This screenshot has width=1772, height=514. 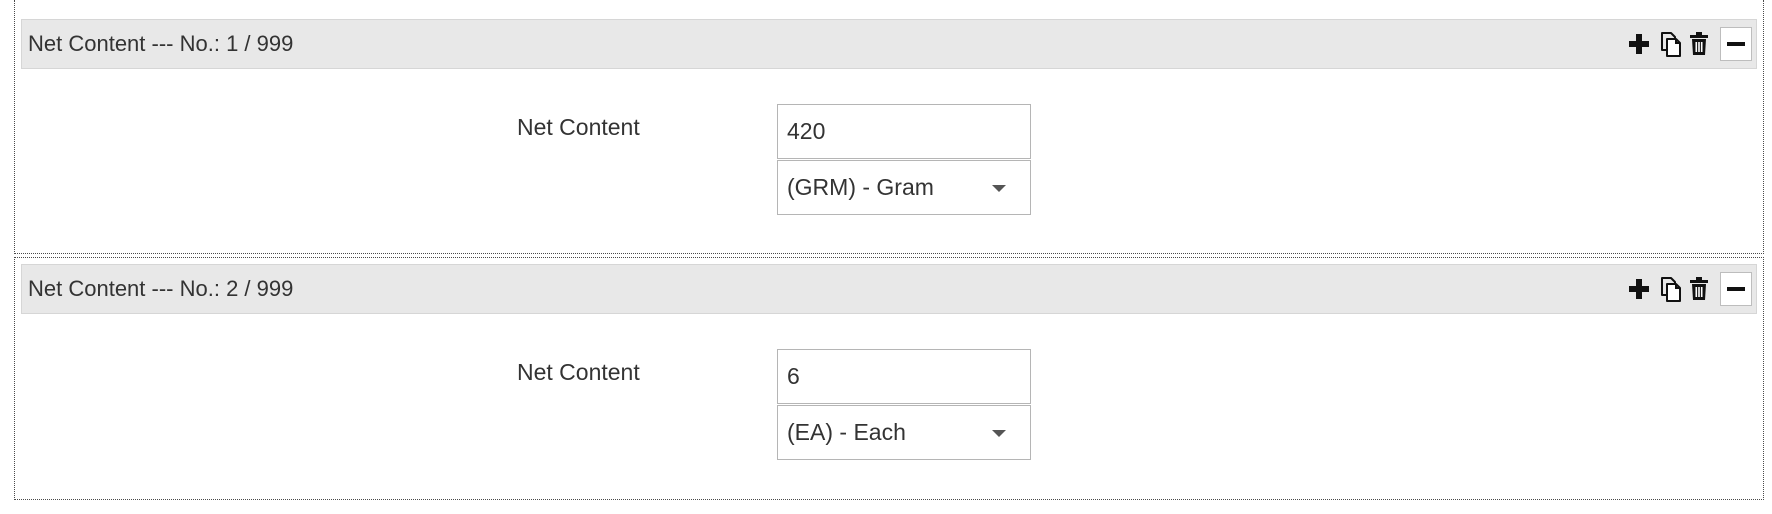 I want to click on unit-select: (GRM) - Gram, so click(x=904, y=187).